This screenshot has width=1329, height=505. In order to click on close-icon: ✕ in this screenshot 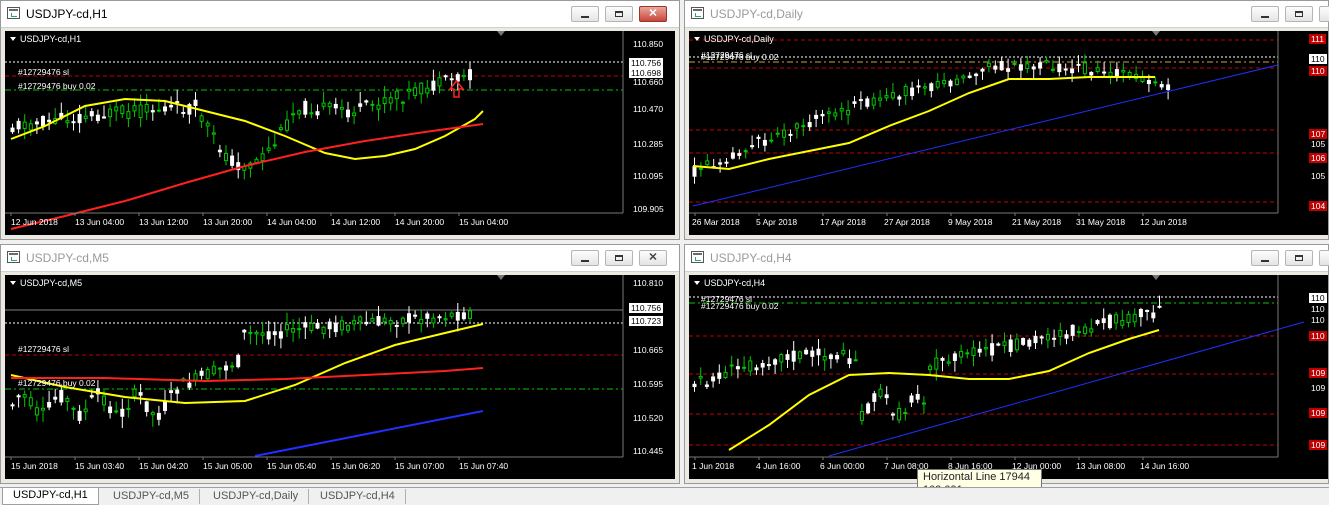, I will do `click(653, 257)`.